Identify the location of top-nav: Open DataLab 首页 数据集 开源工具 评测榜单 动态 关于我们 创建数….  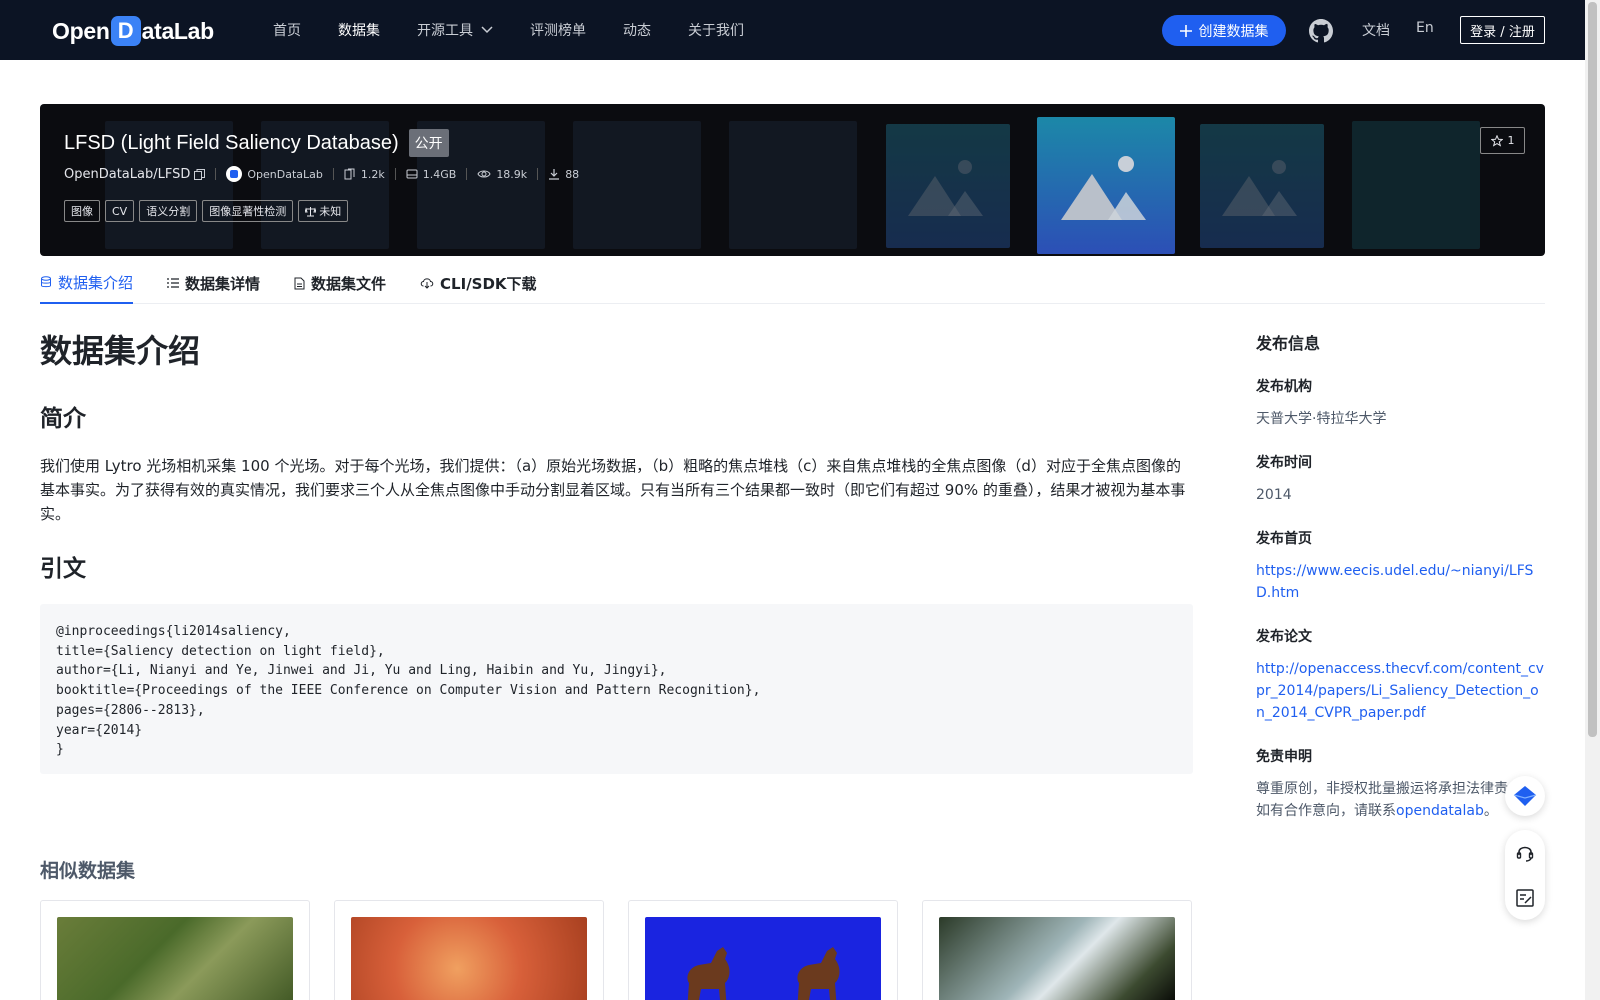
(792, 30).